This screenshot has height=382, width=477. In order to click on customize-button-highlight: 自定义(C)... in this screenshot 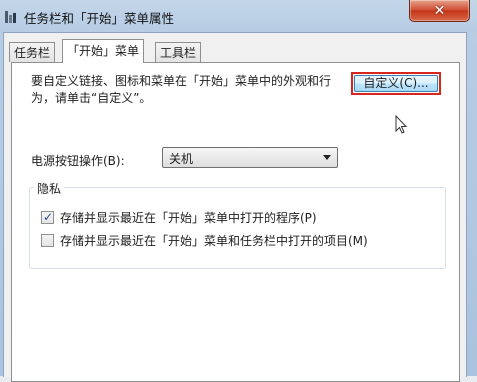, I will do `click(396, 83)`.